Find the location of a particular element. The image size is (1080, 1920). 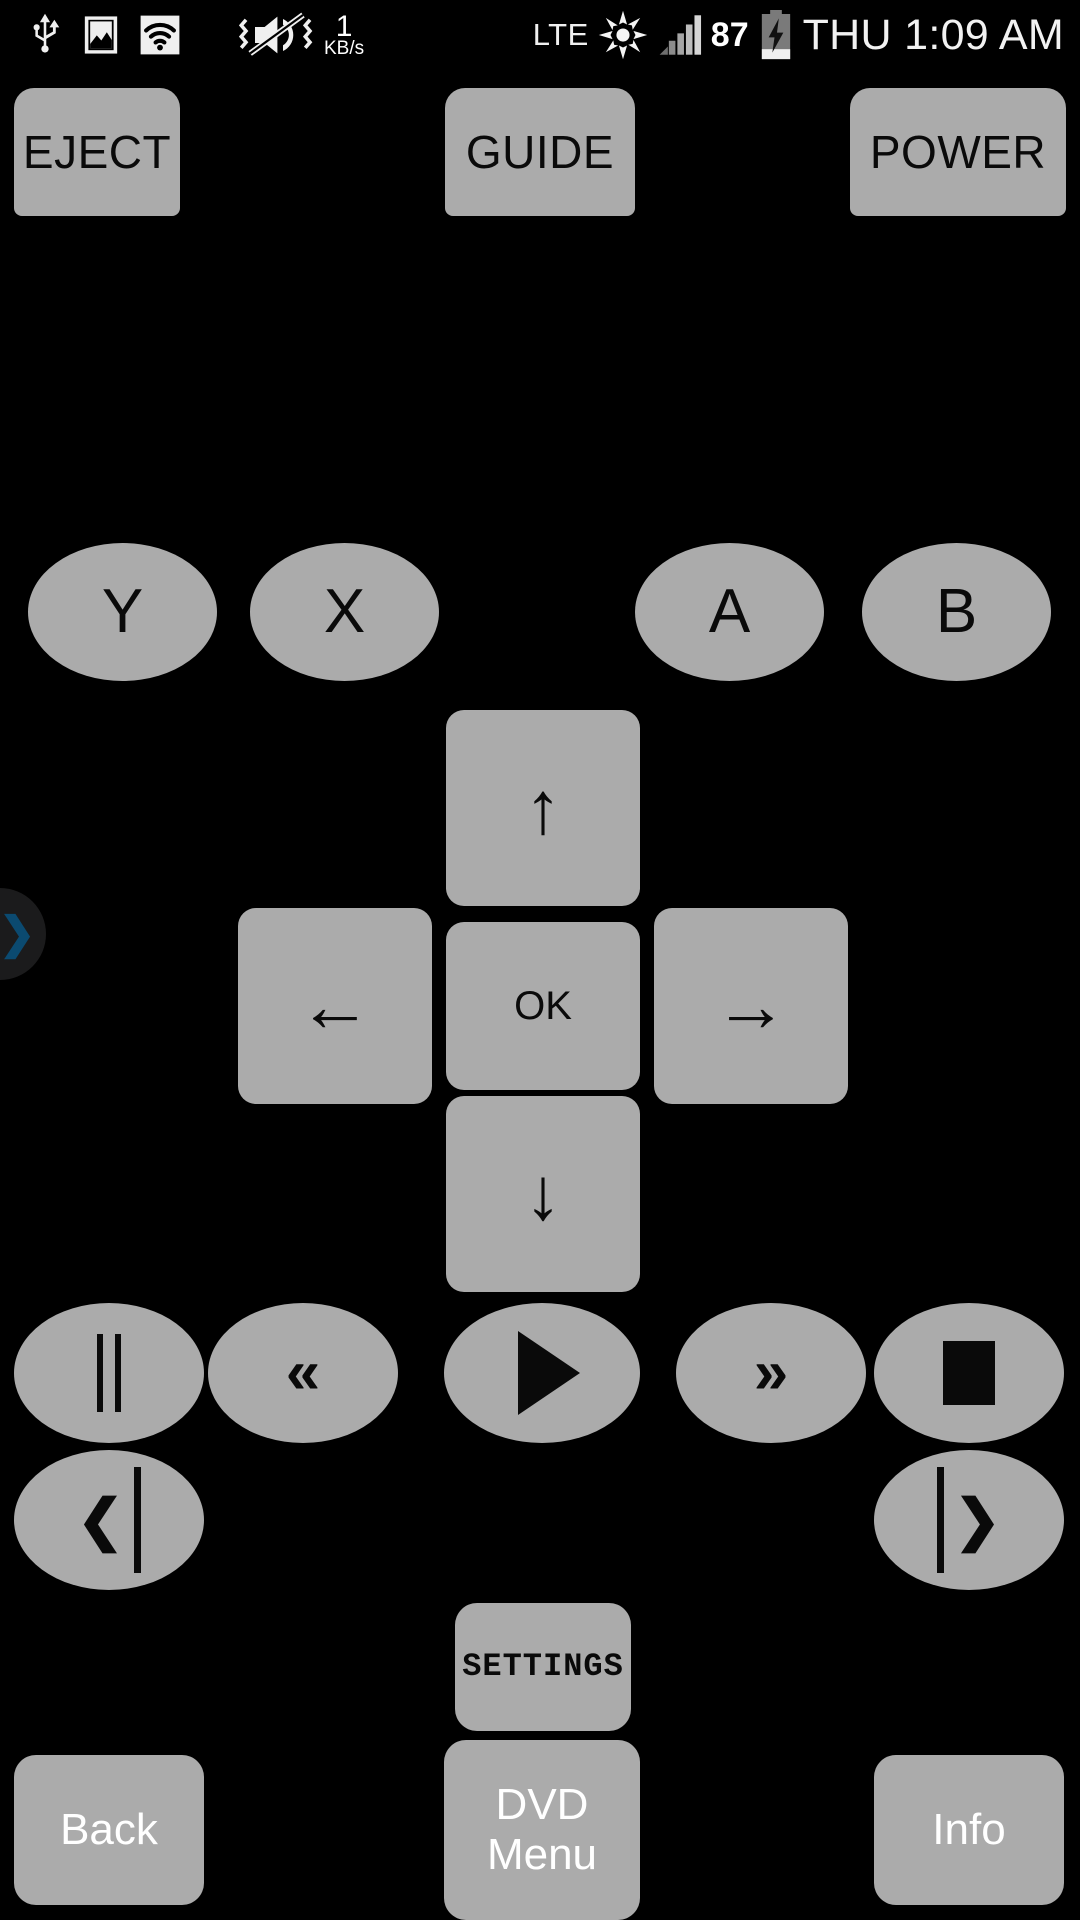

dpad-down-button: ↓ is located at coordinates (543, 1194).